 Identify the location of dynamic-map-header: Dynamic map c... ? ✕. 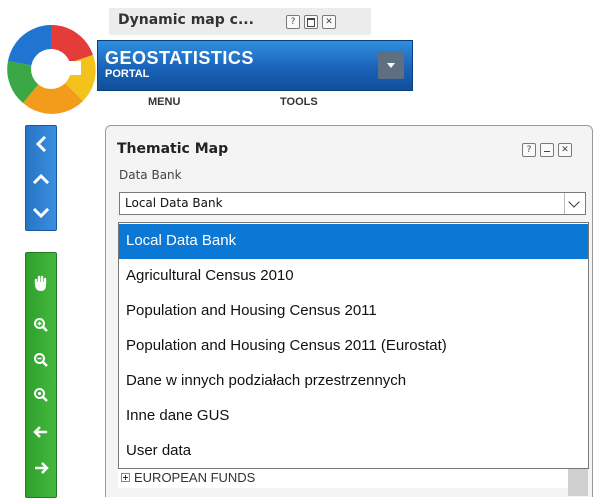
(240, 21).